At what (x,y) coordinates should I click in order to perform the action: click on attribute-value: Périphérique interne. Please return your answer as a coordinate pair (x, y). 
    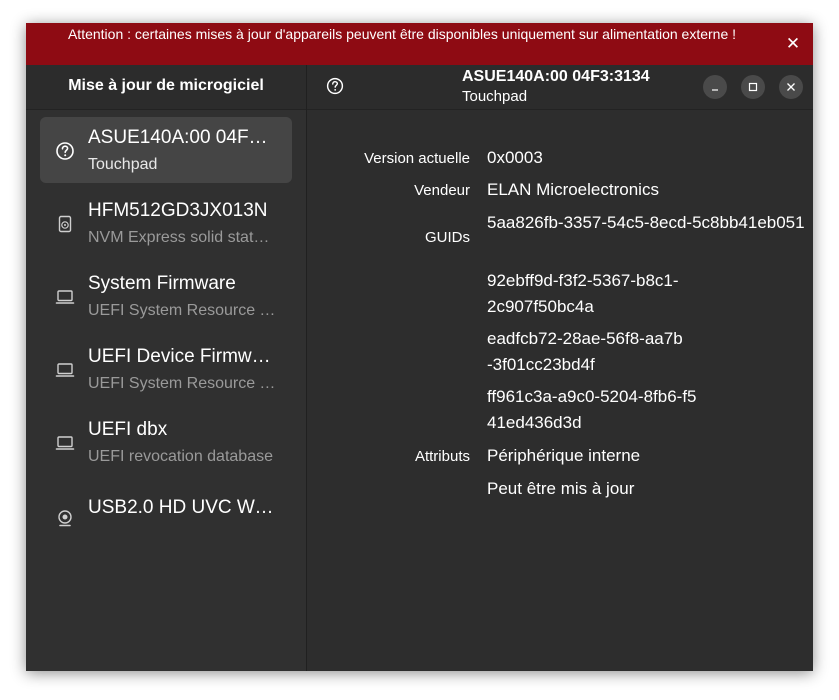
    Looking at the image, I should click on (564, 455).